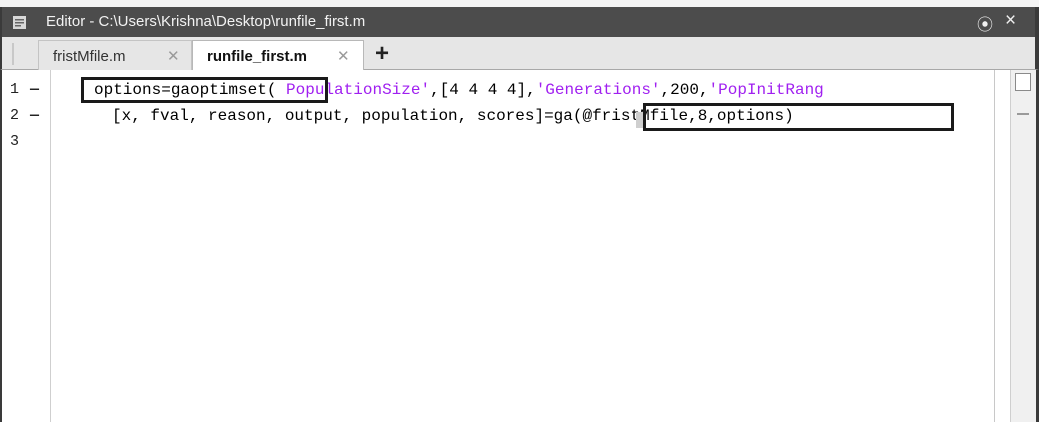 The image size is (1039, 422). I want to click on line-number: 3, so click(15, 141).